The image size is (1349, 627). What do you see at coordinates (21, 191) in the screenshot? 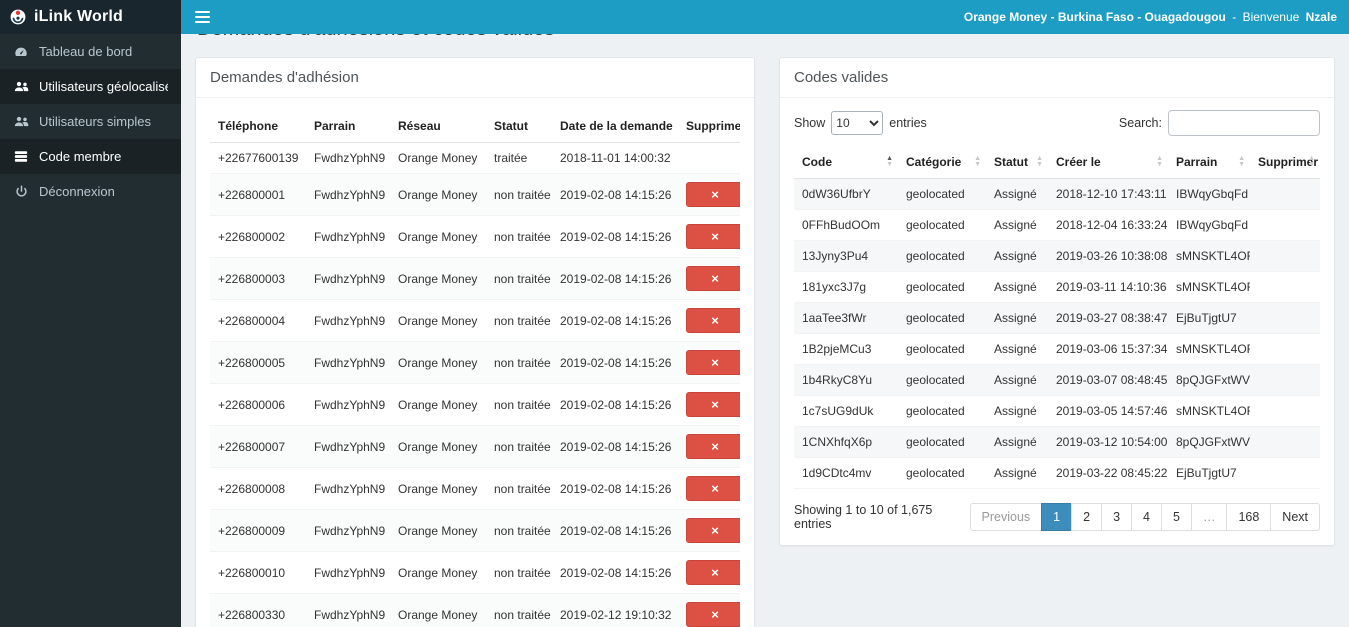
I see `power-icon` at bounding box center [21, 191].